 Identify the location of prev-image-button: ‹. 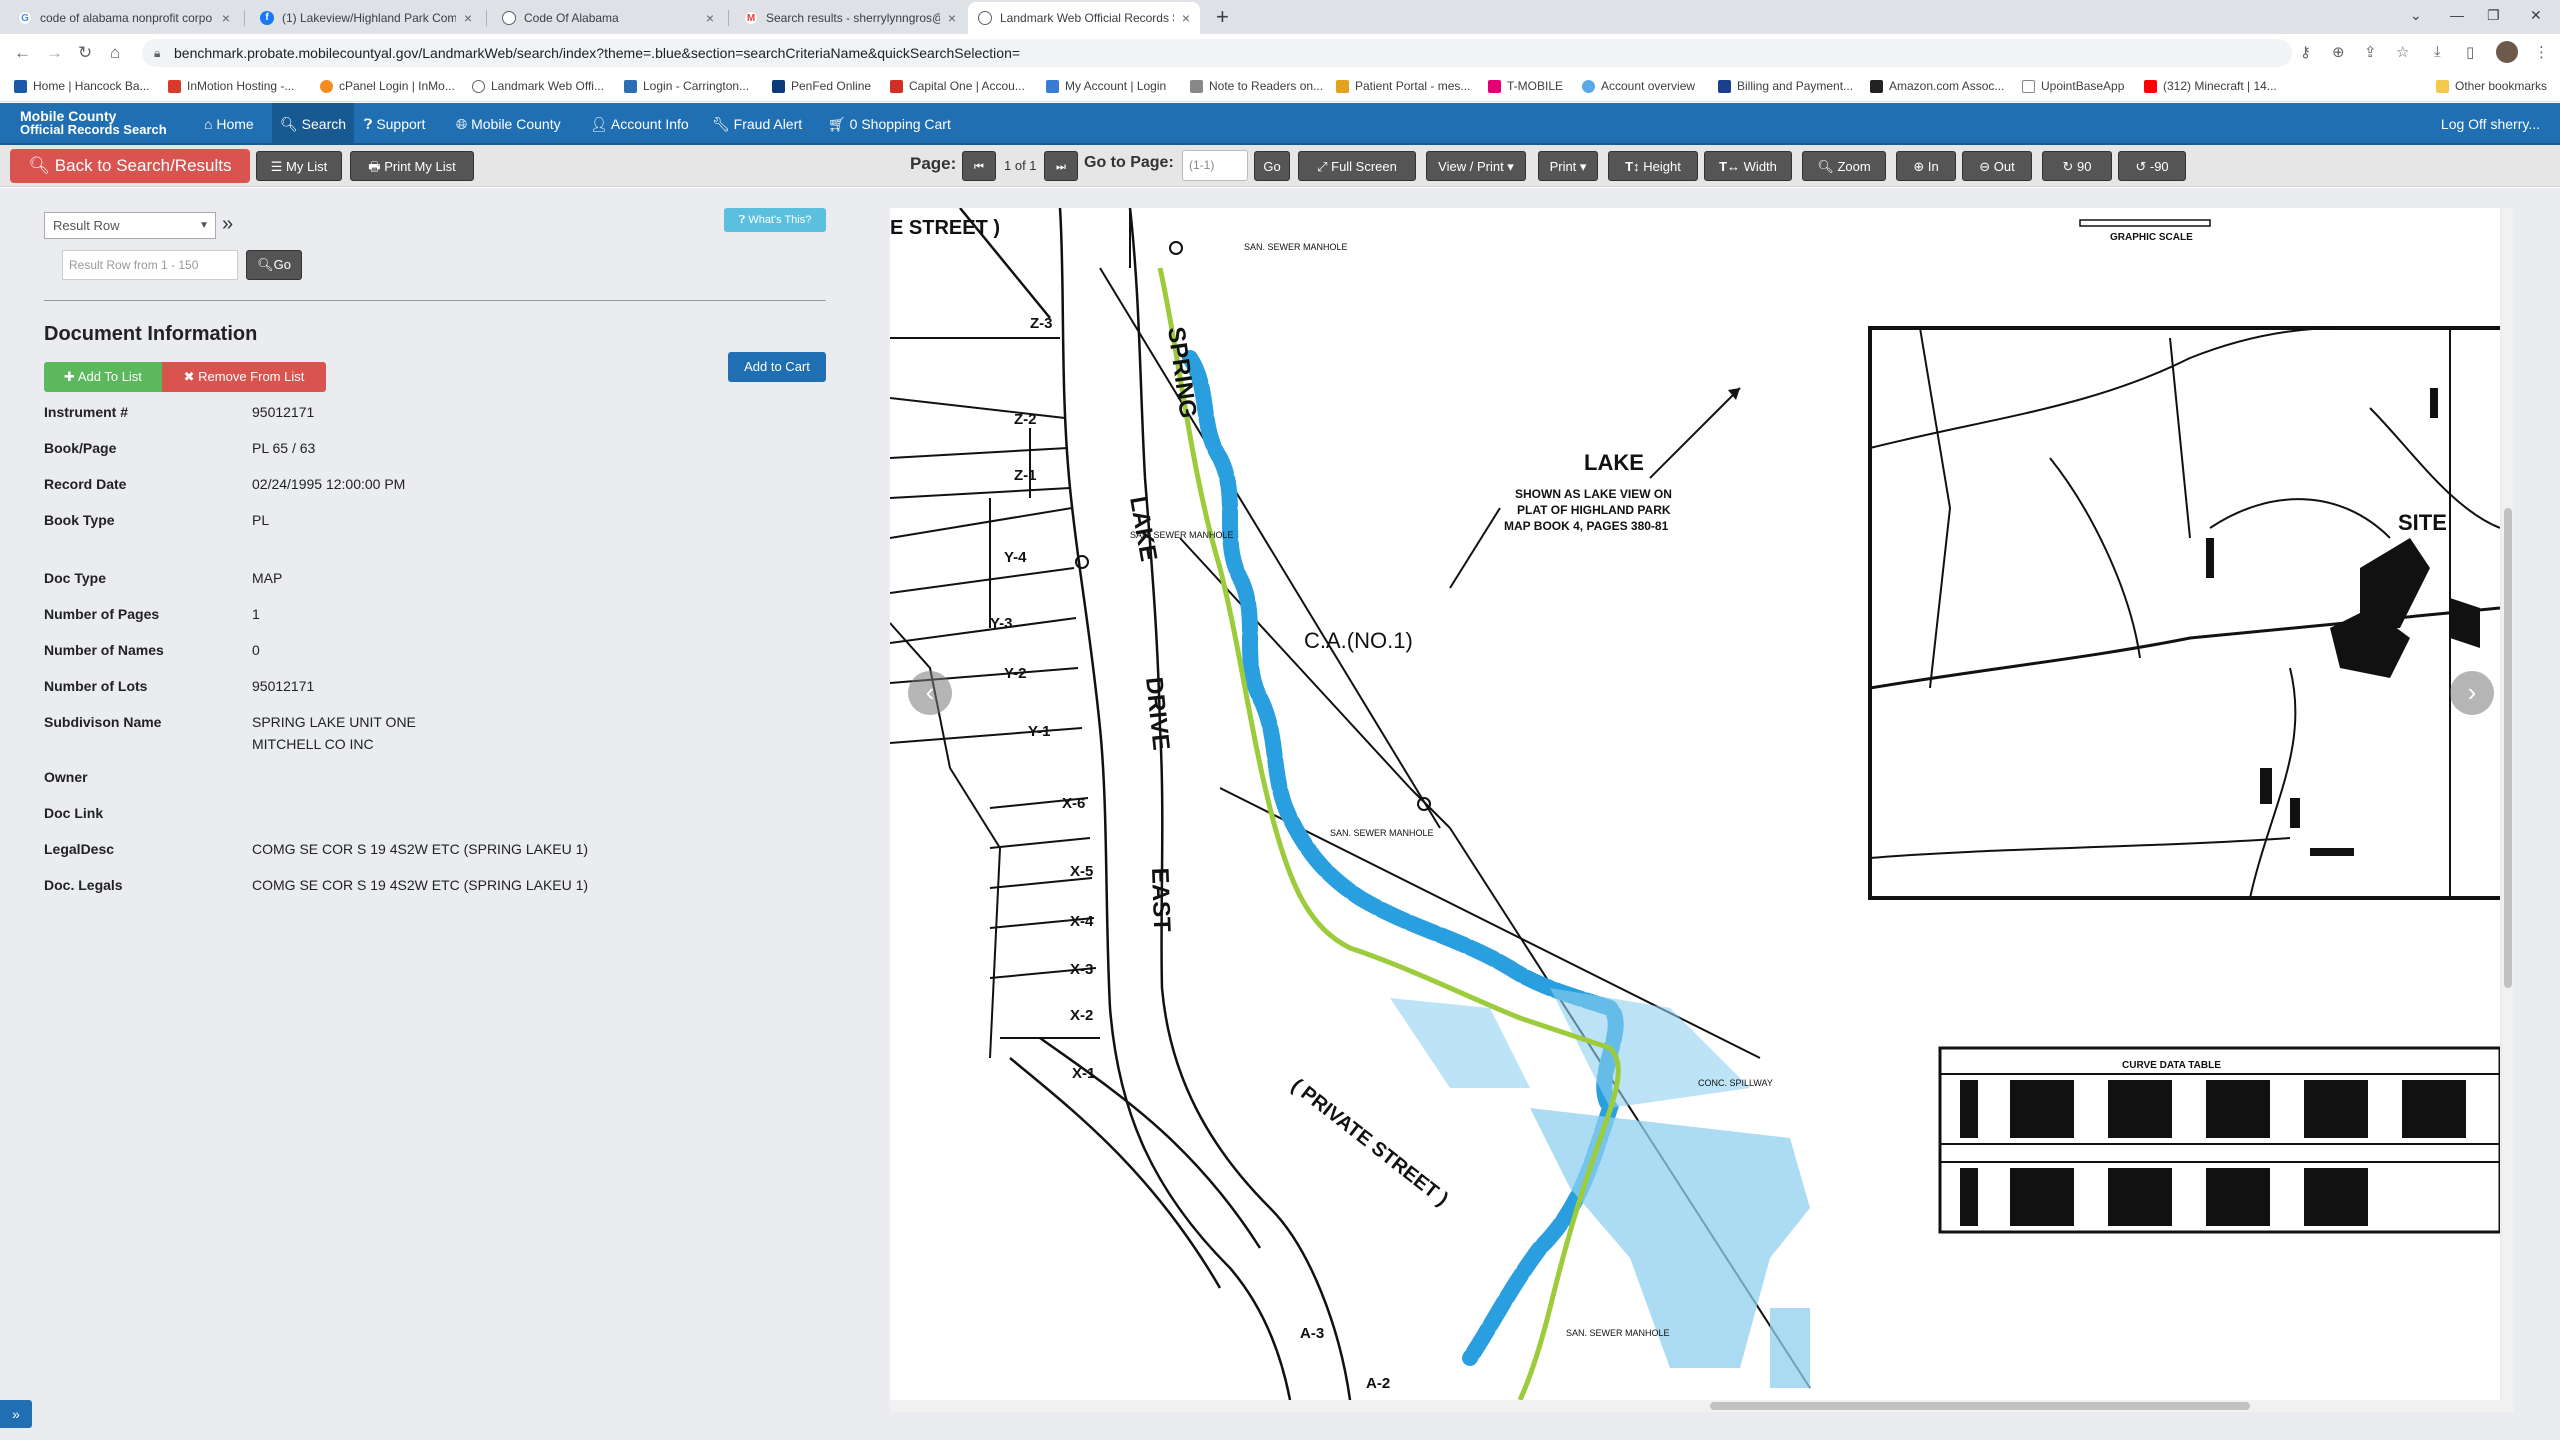
(930, 693).